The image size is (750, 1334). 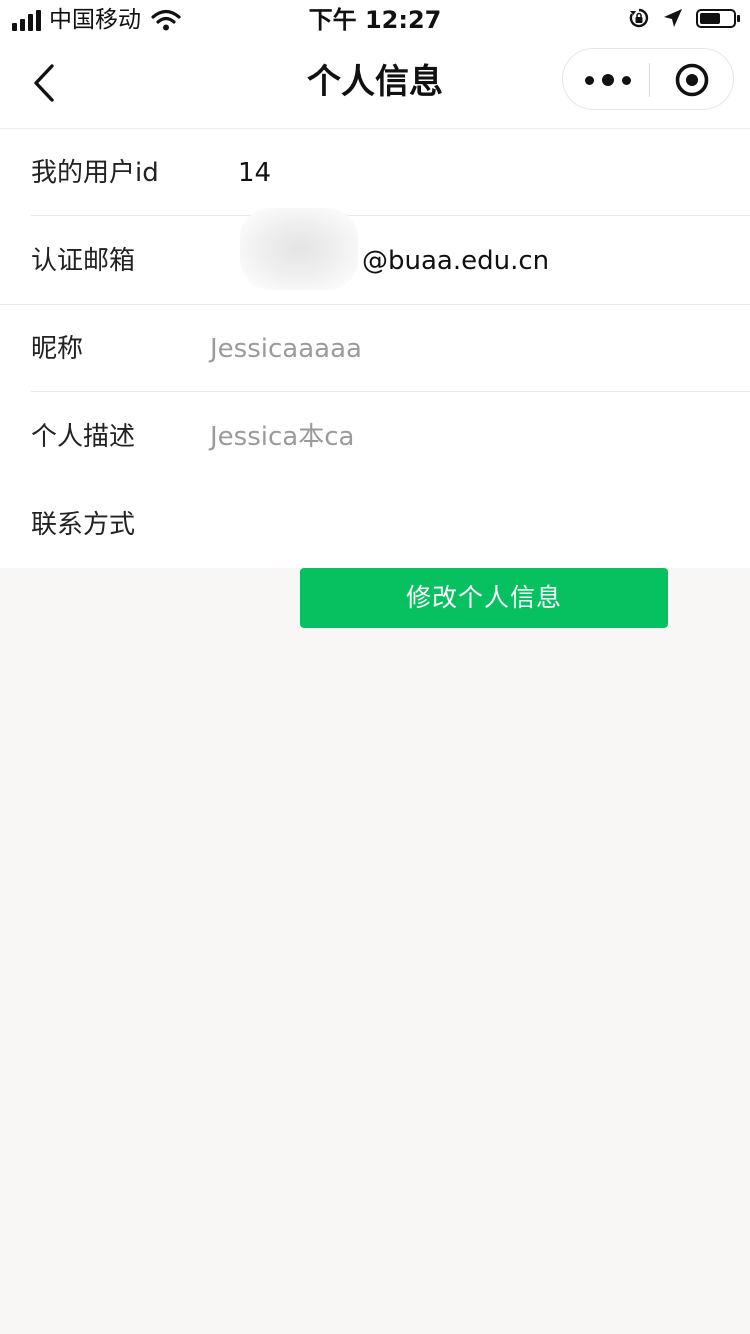 What do you see at coordinates (375, 437) in the screenshot?
I see `description-row: 个人描述 Jessica本ca` at bounding box center [375, 437].